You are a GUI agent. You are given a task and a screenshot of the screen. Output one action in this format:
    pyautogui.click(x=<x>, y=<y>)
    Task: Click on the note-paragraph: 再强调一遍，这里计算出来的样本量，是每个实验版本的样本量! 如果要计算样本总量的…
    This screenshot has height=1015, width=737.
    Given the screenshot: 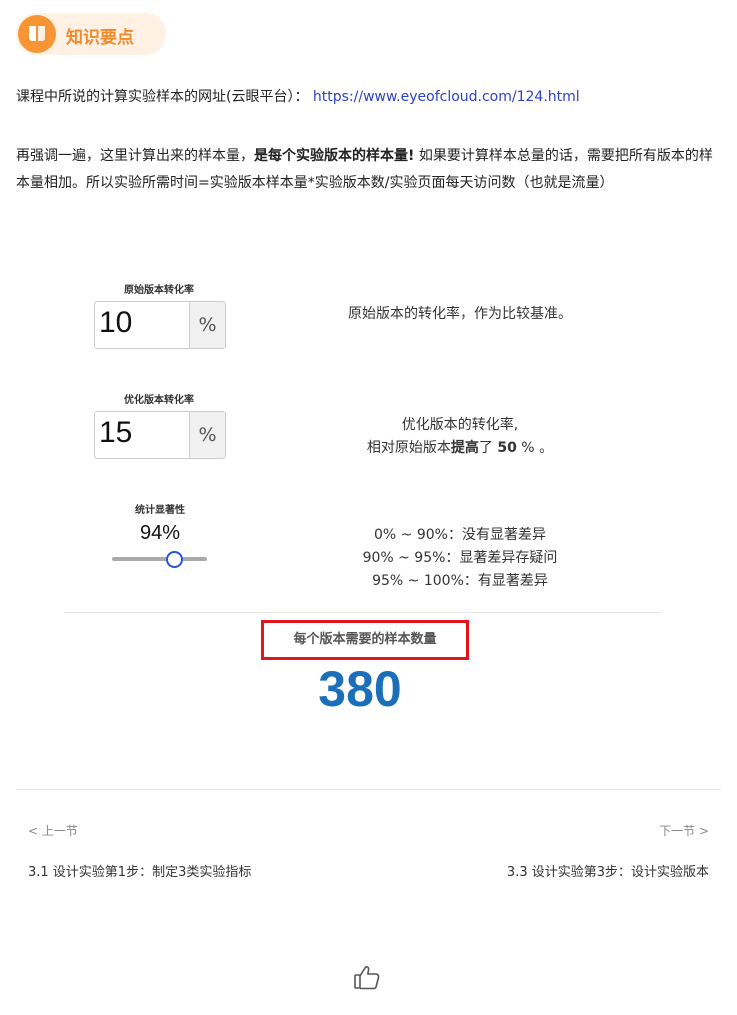 What is the action you would take?
    pyautogui.click(x=368, y=170)
    